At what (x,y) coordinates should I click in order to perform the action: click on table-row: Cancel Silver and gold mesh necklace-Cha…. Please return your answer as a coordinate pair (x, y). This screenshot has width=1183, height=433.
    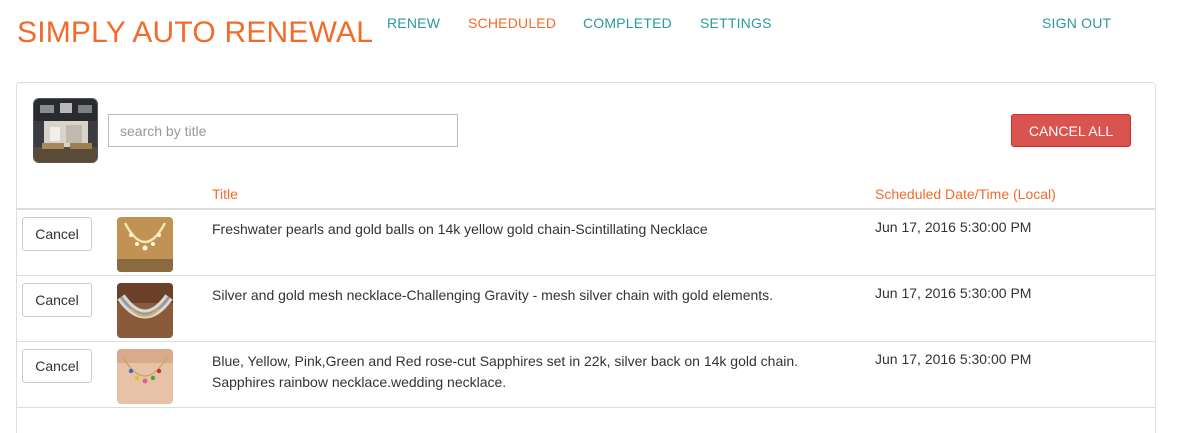
    Looking at the image, I should click on (586, 309).